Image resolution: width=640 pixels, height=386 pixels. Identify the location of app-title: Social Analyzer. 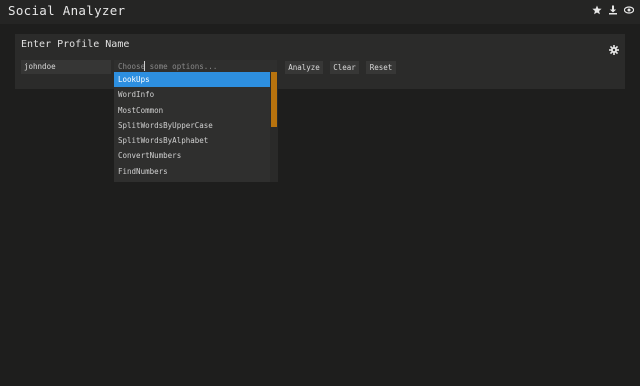
(67, 10).